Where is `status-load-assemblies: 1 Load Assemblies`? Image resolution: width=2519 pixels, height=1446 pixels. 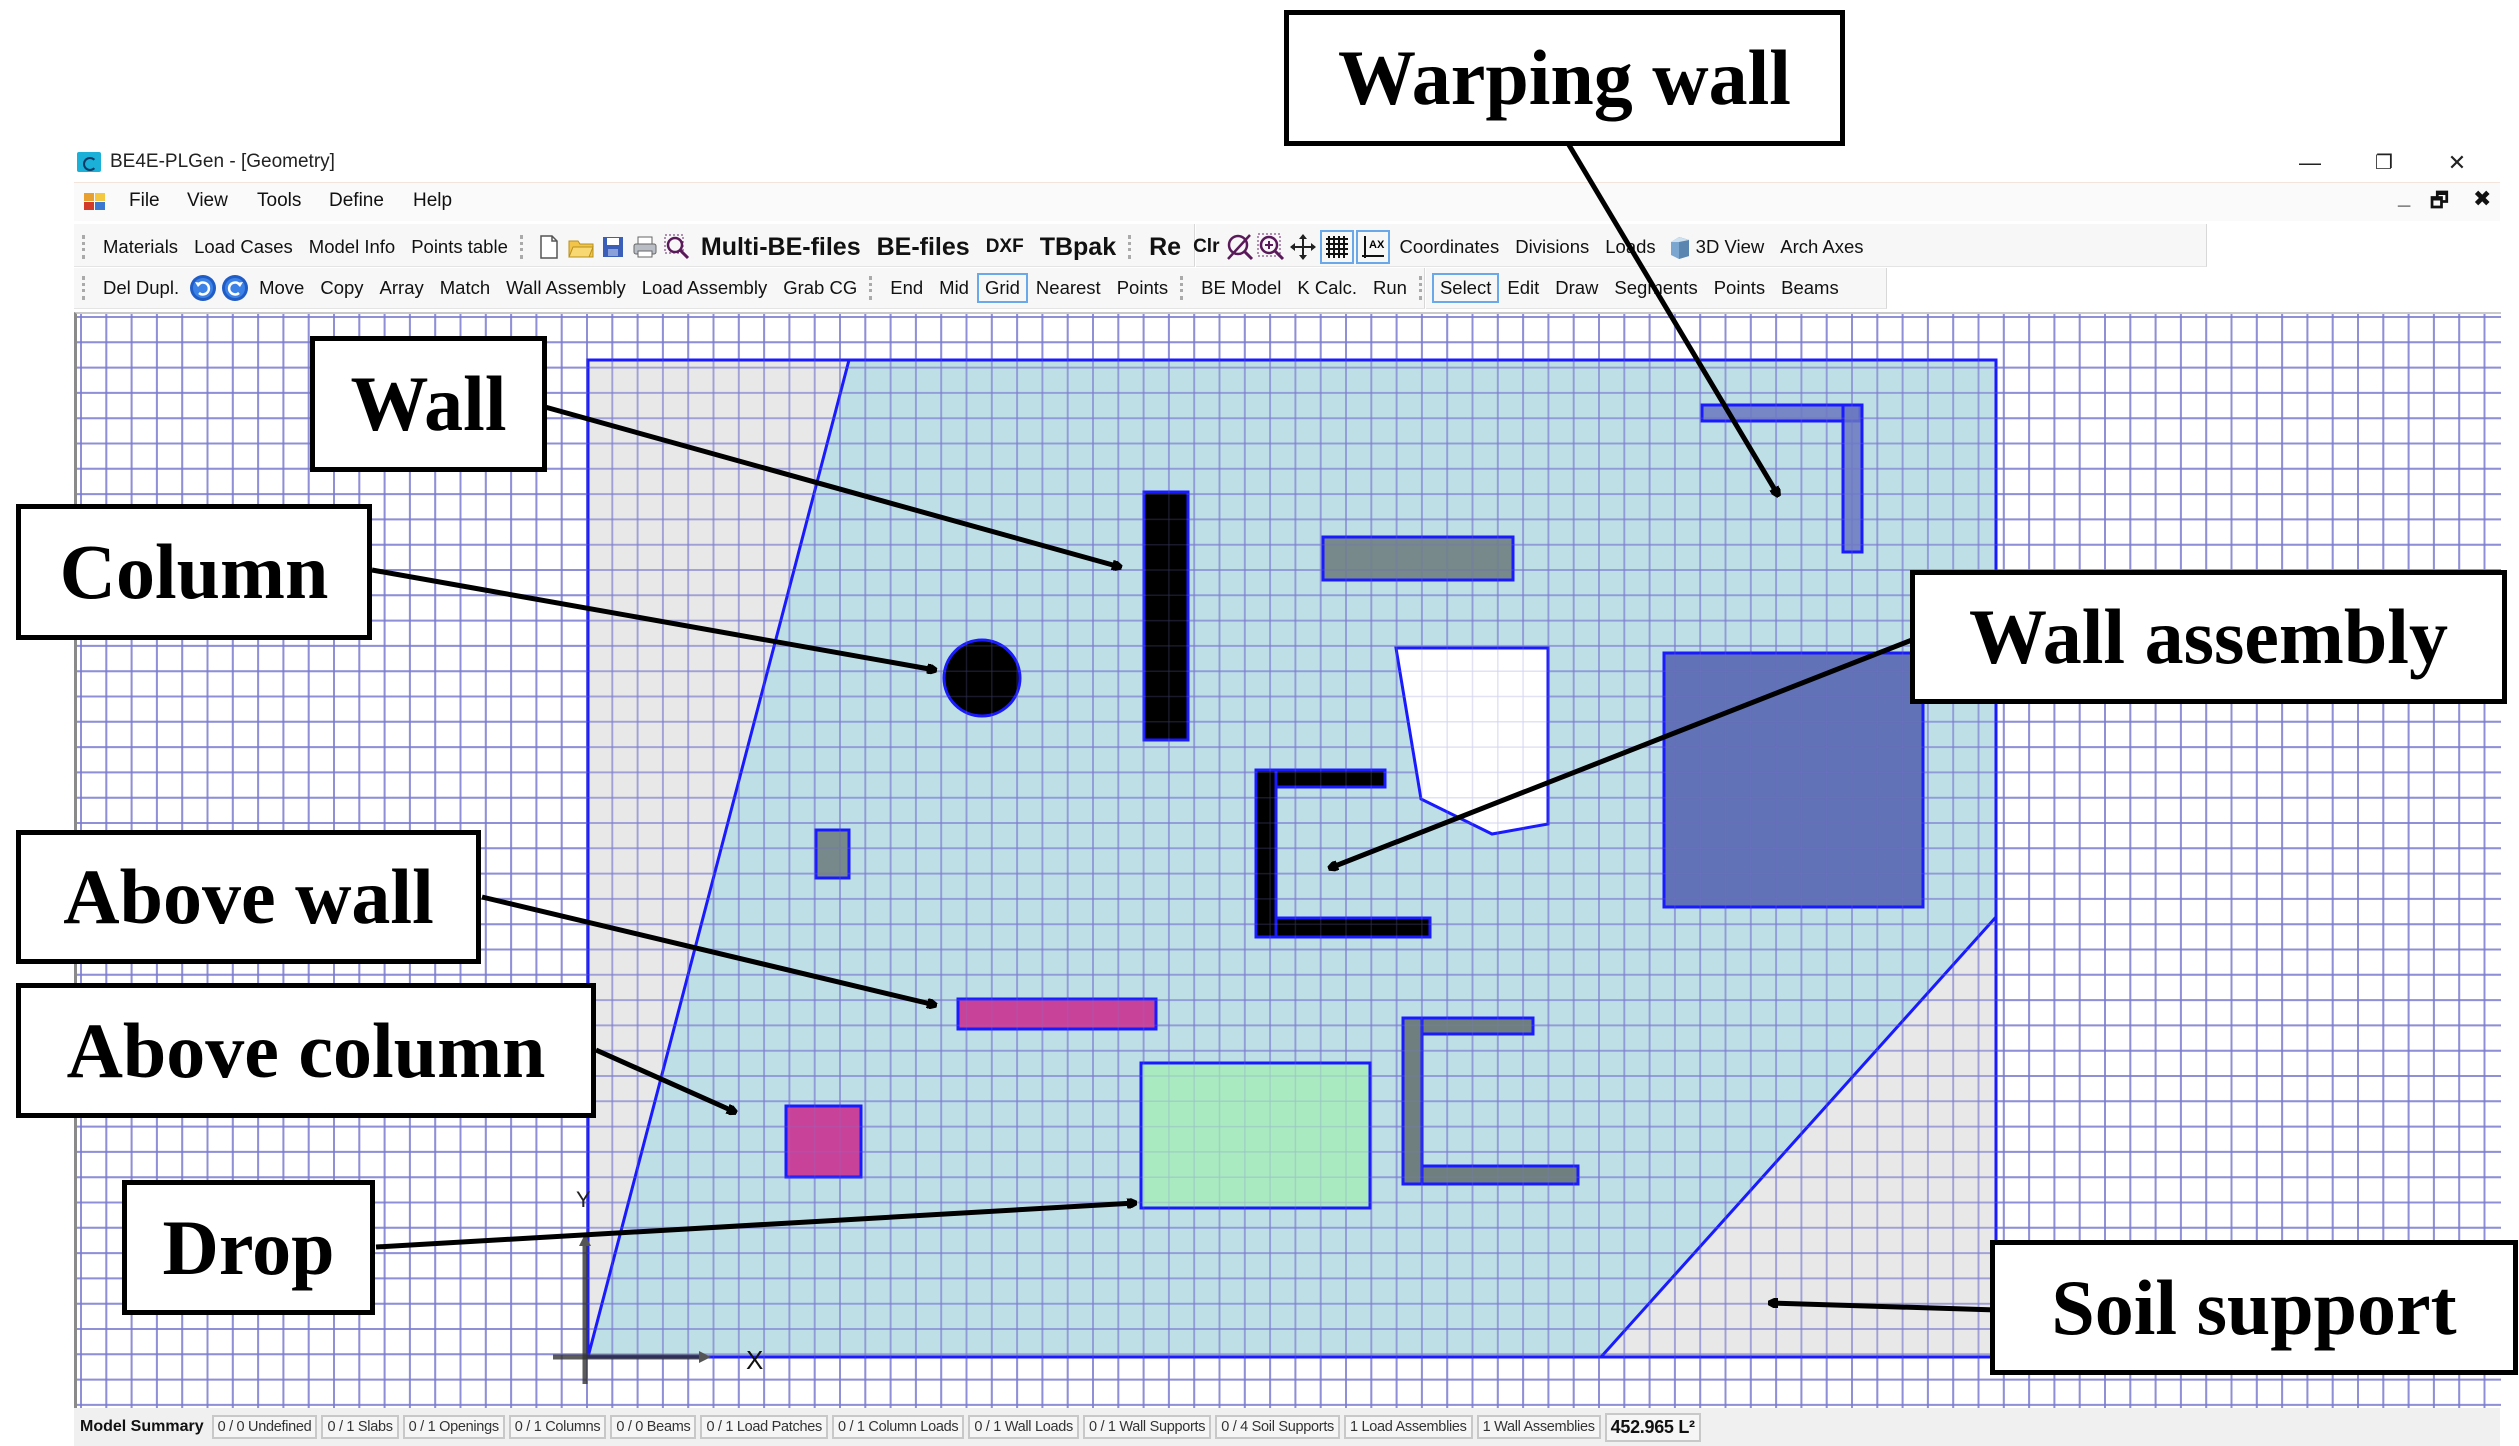
status-load-assemblies: 1 Load Assemblies is located at coordinates (1408, 1427).